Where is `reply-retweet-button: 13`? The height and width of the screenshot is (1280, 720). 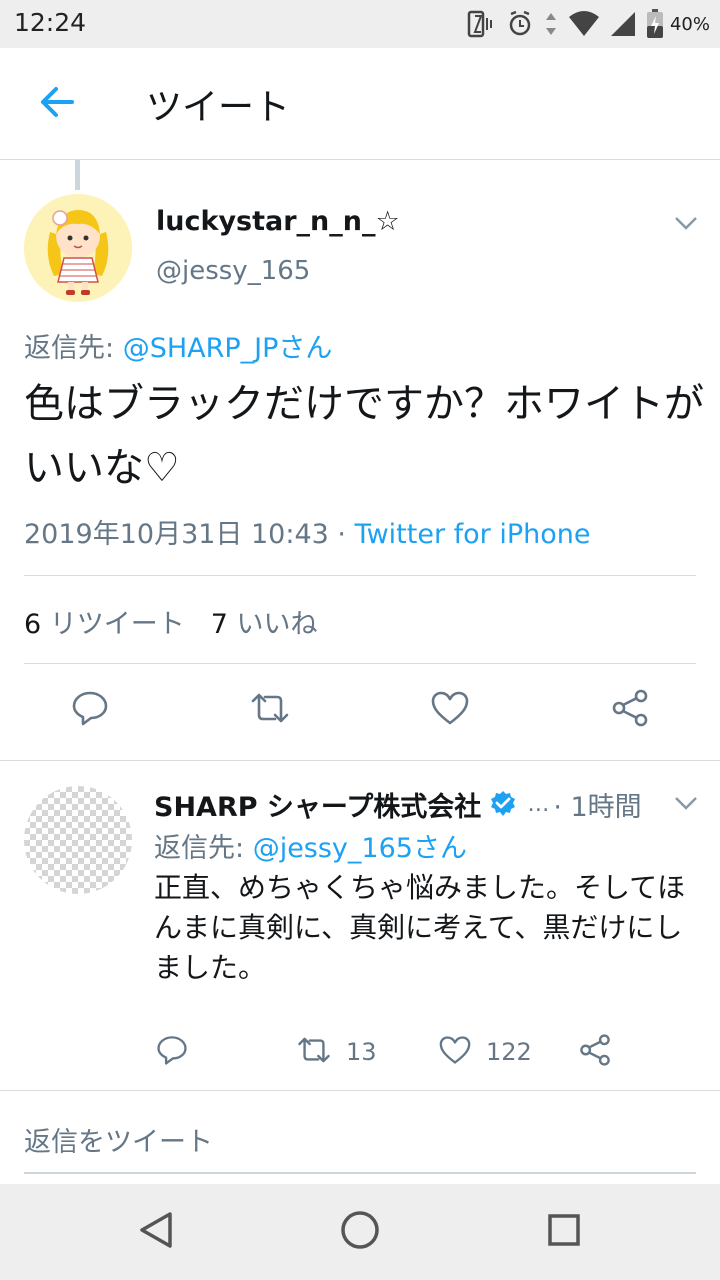
reply-retweet-button: 13 is located at coordinates (336, 1052).